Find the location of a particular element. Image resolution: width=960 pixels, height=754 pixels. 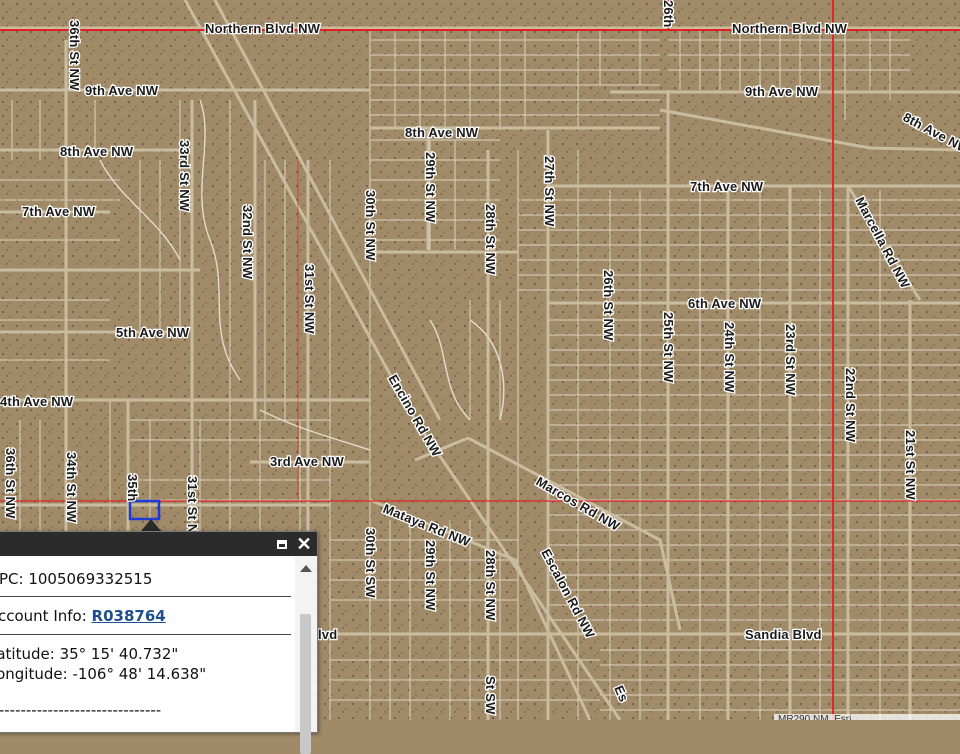

latitude-row: Latitude: 35° 15' 40.732" is located at coordinates (89, 654).